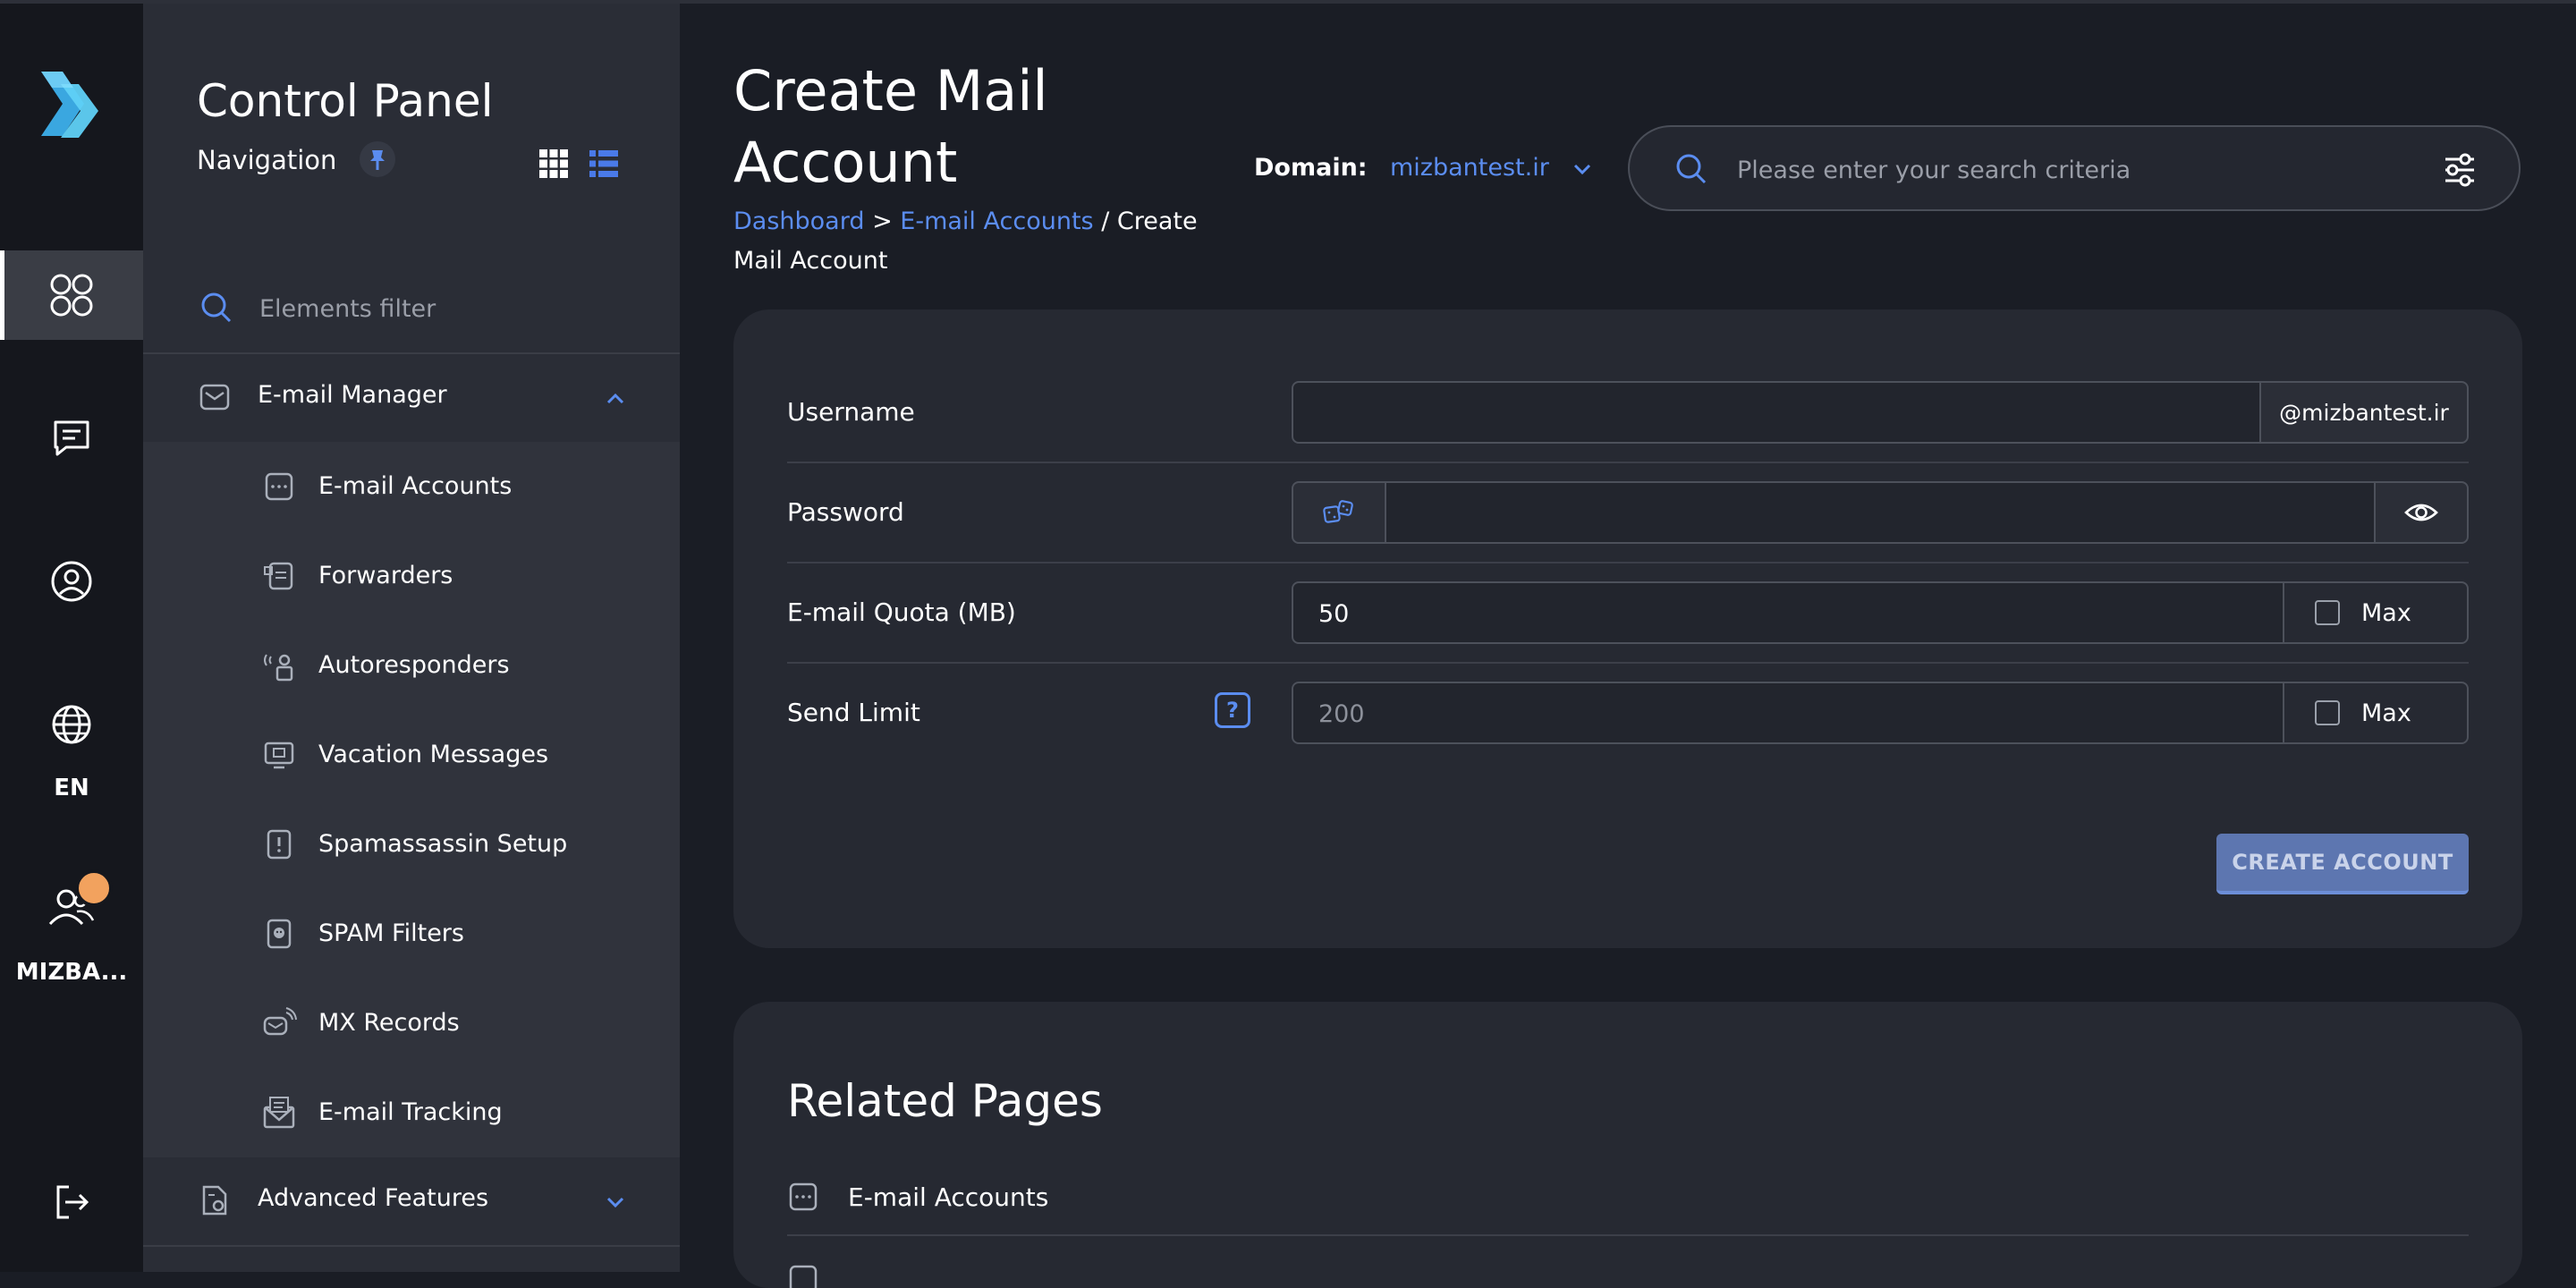  What do you see at coordinates (2386, 713) in the screenshot?
I see `send-limit-max-label: Max` at bounding box center [2386, 713].